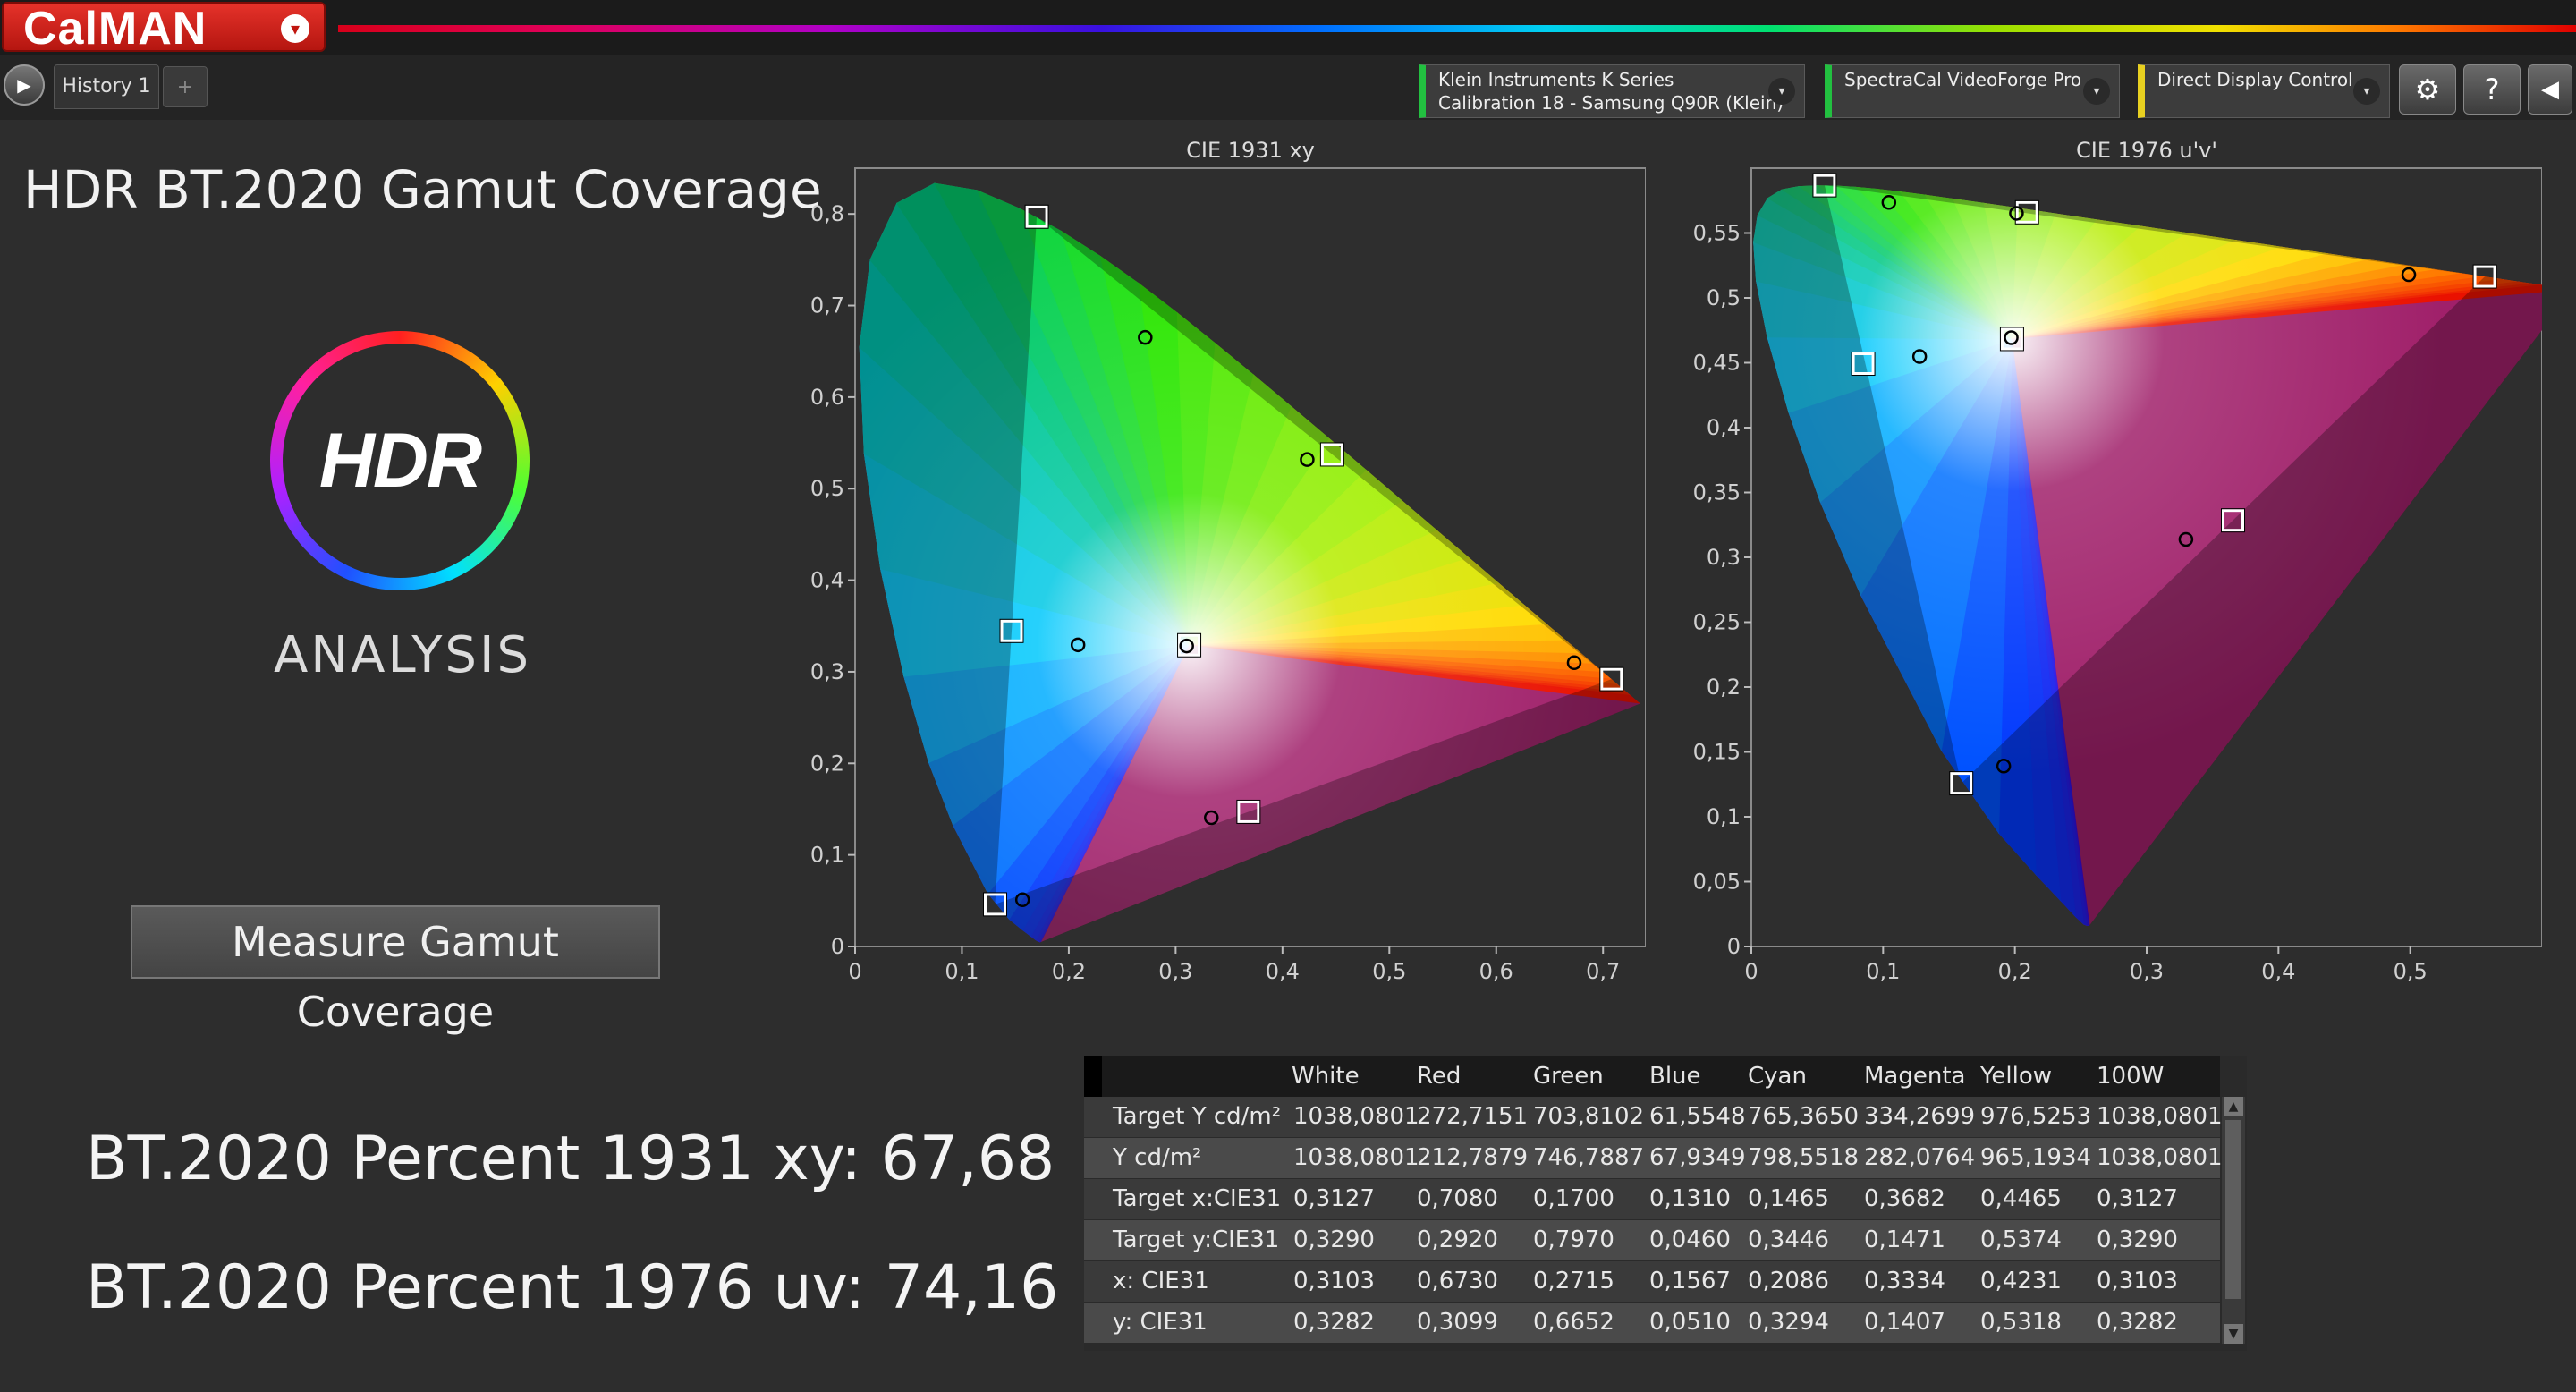 This screenshot has height=1392, width=2576. I want to click on x-tick-label: 0,6, so click(1496, 971).